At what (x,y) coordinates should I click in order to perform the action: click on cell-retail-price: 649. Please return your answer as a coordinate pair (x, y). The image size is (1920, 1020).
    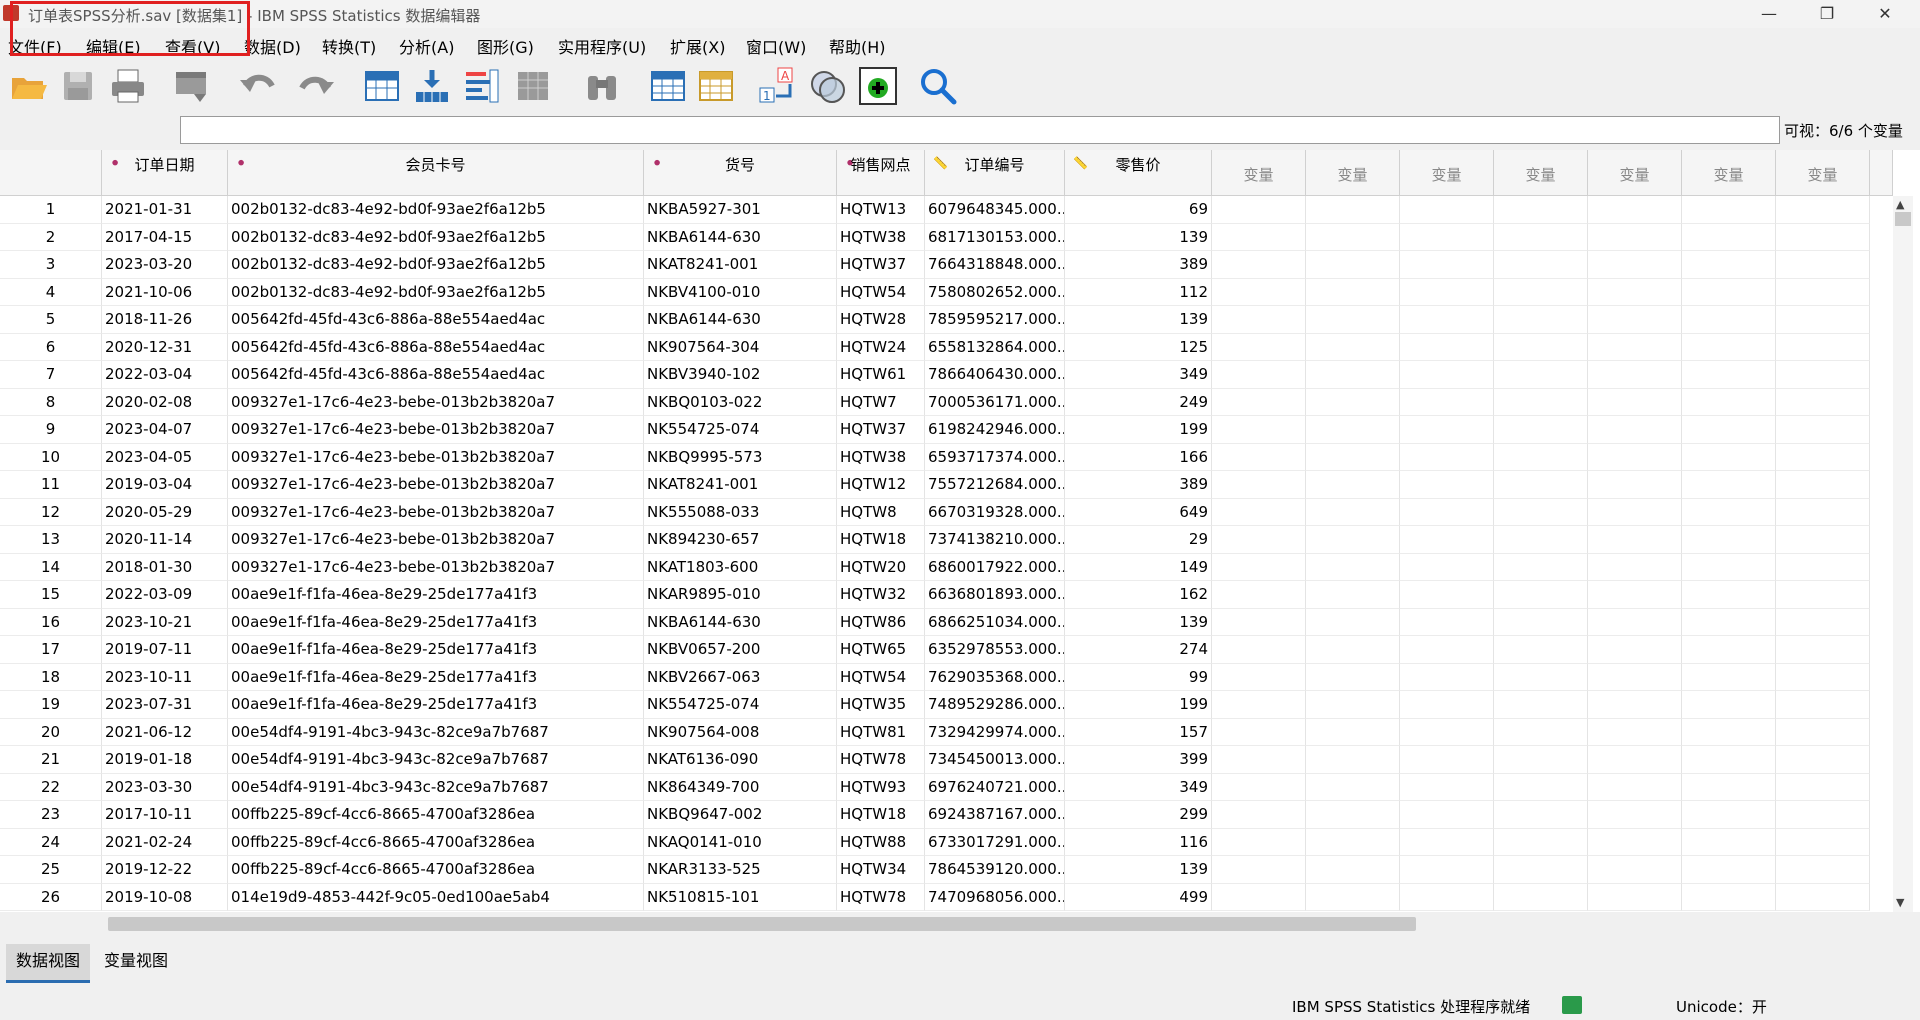
    Looking at the image, I should click on (1138, 512).